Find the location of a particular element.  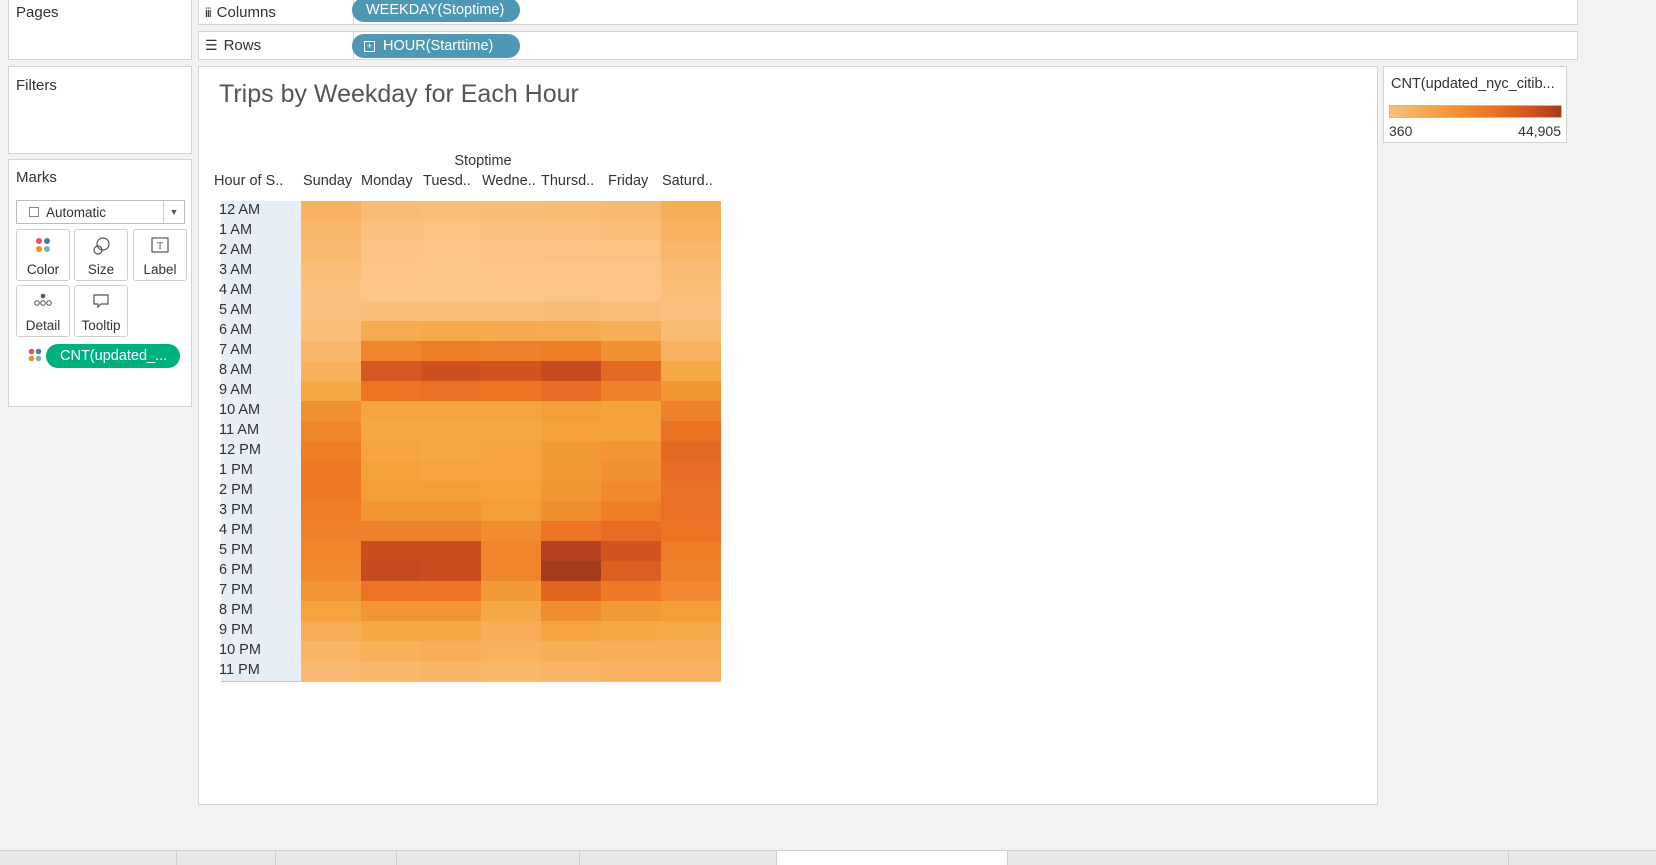

size-card: Size is located at coordinates (101, 255).